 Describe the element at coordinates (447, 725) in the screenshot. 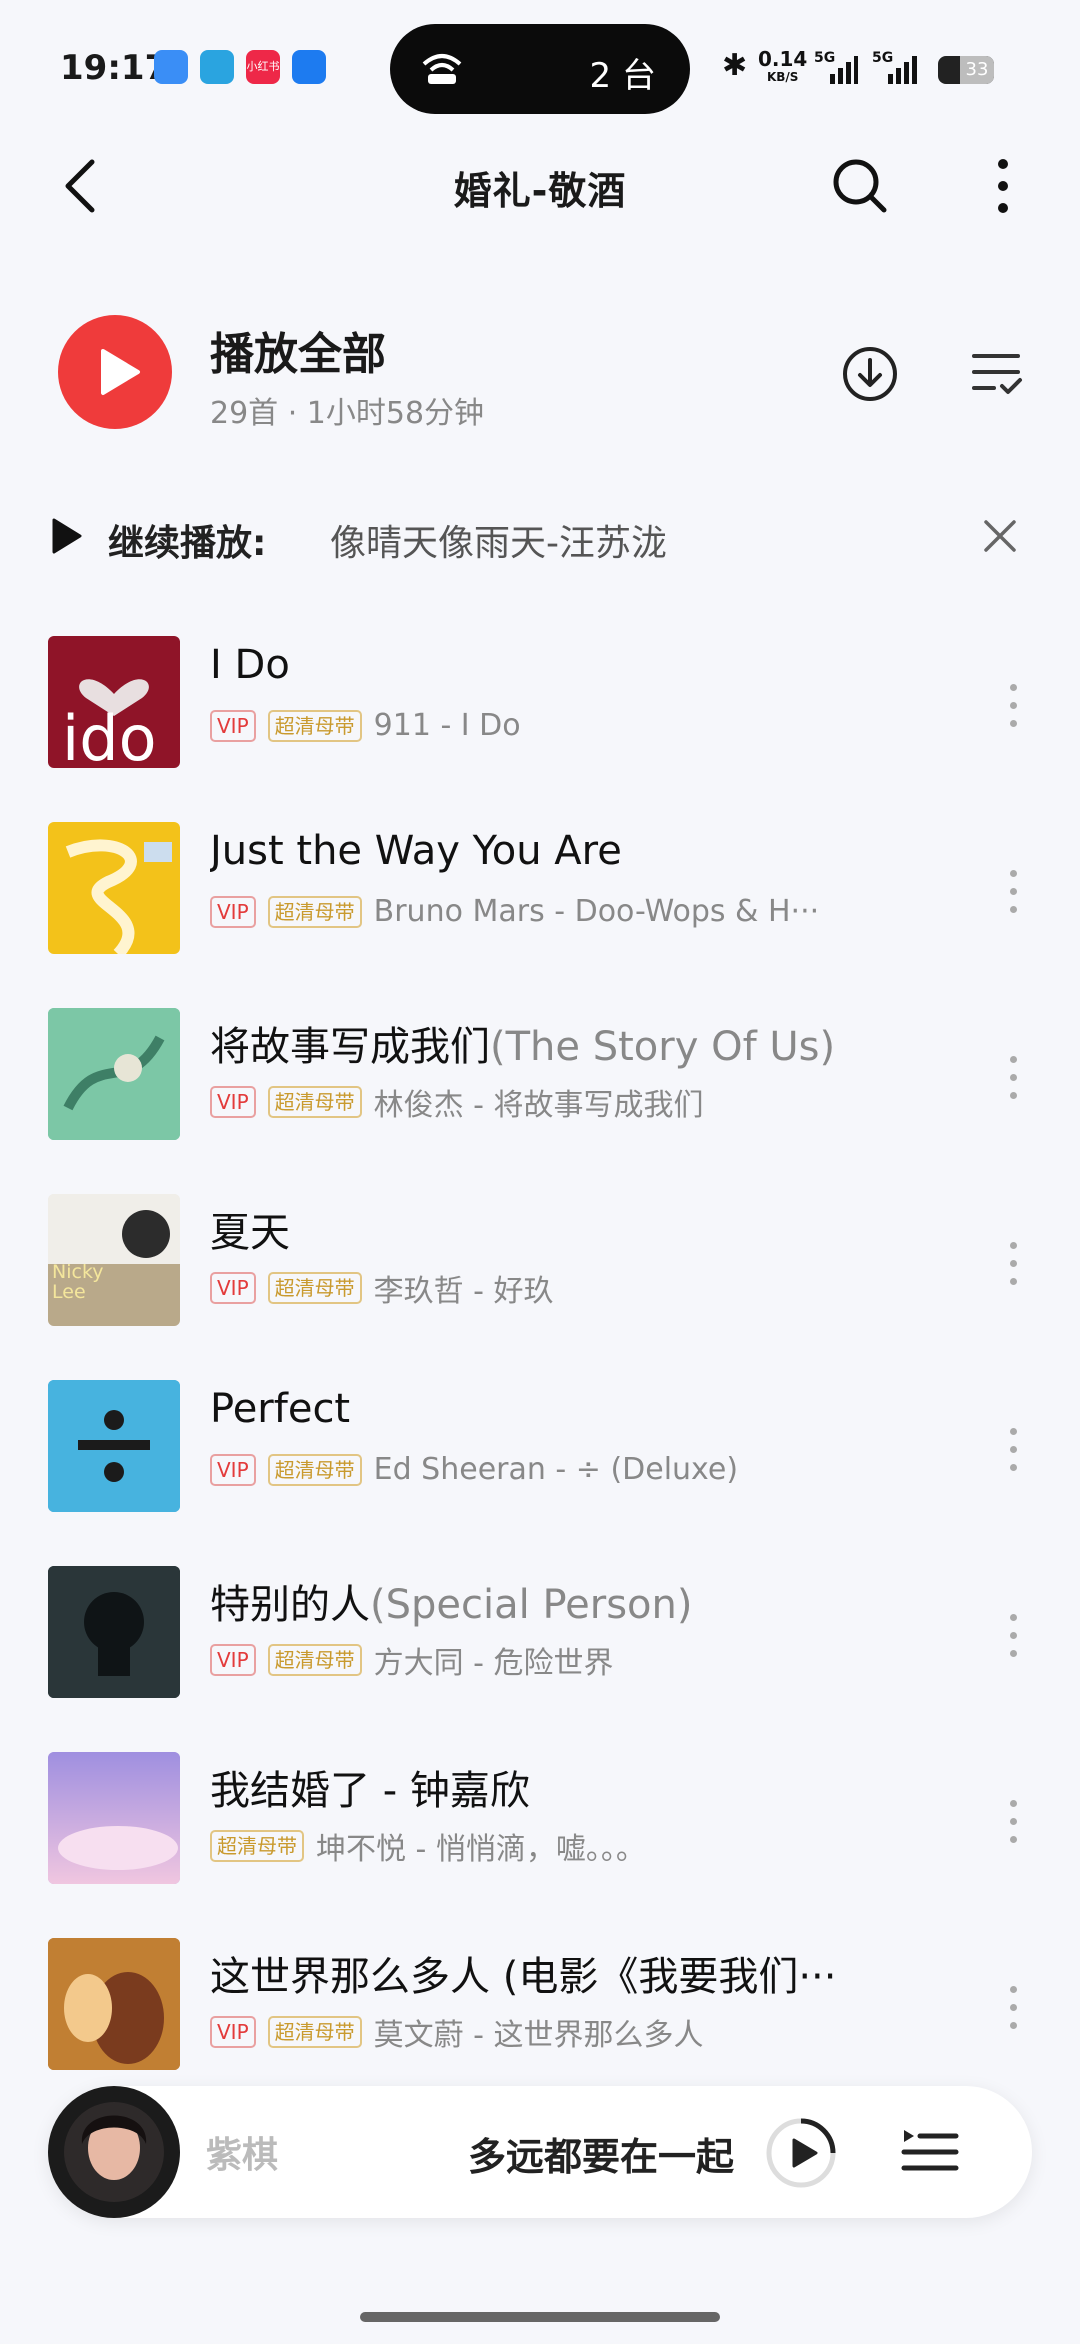

I see `artist-album: 911 - I Do` at that location.